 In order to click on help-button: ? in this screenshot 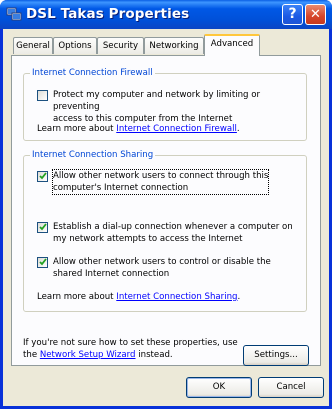, I will do `click(292, 14)`.